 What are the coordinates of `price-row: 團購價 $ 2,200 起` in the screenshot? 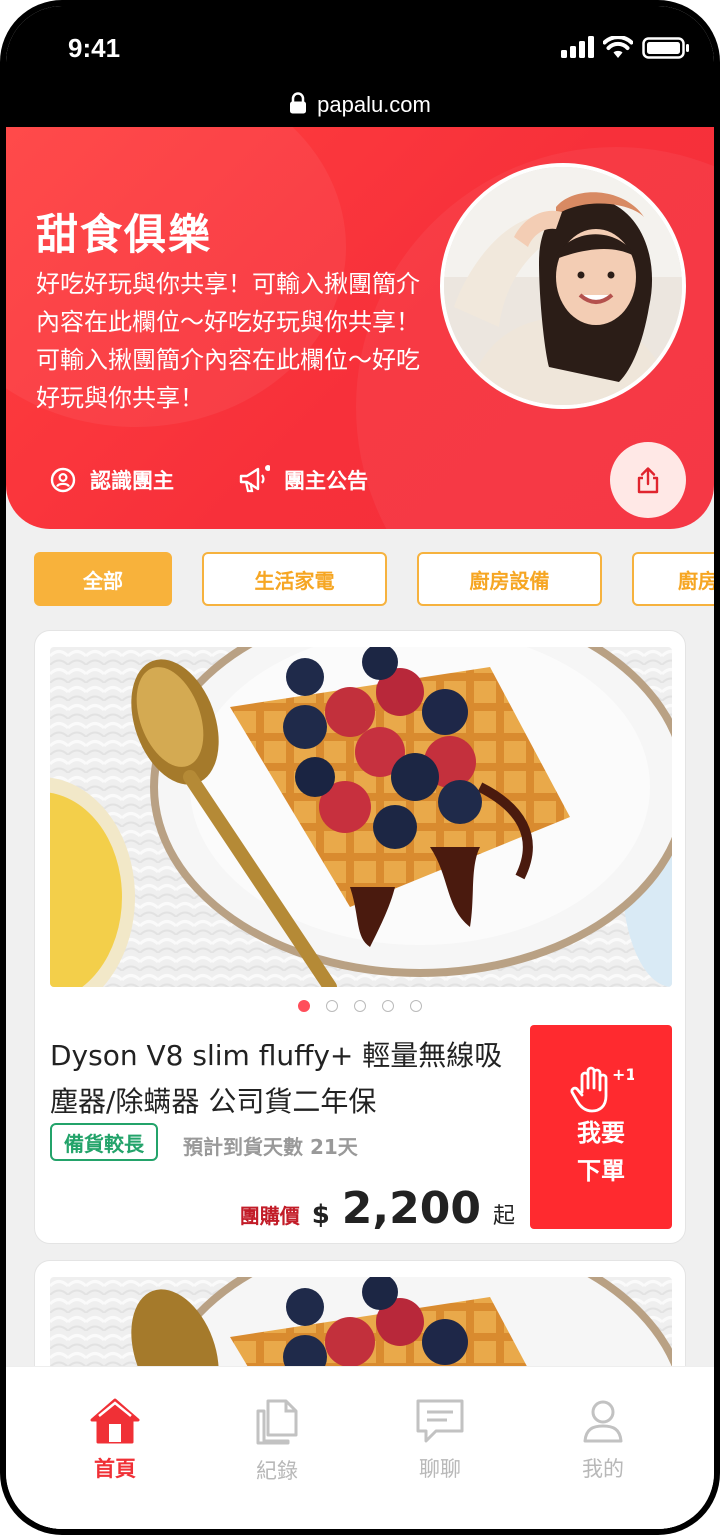 It's located at (282, 1208).